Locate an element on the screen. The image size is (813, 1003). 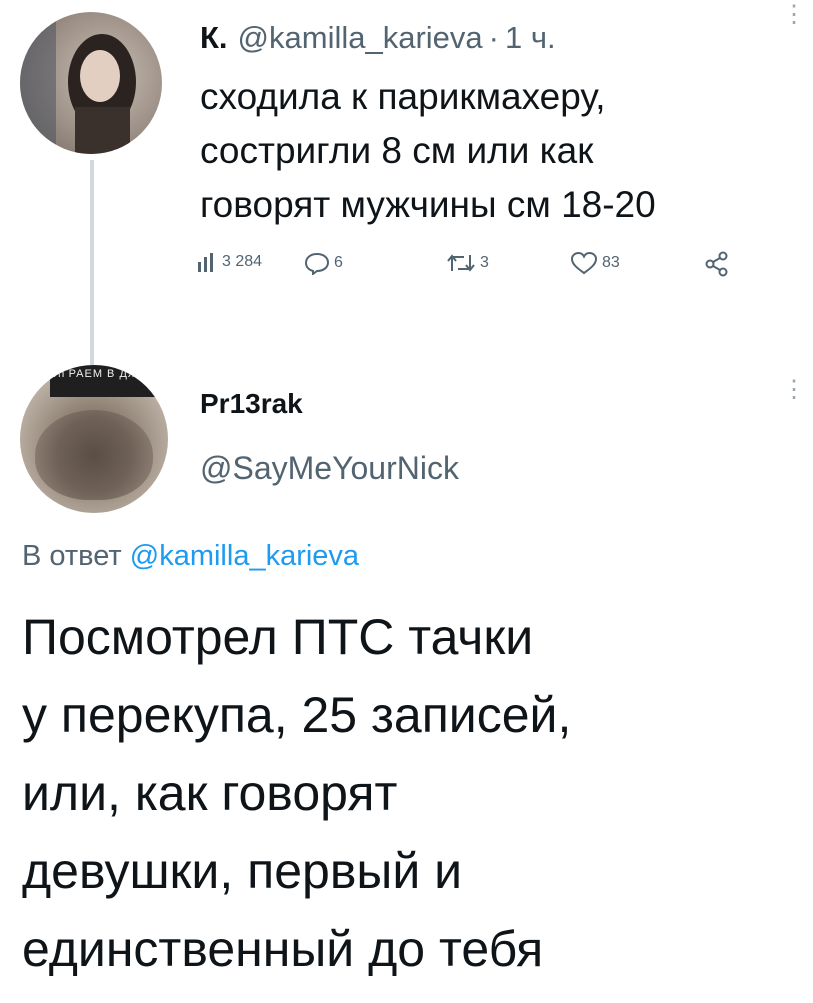
bar-chart-icon is located at coordinates (205, 262).